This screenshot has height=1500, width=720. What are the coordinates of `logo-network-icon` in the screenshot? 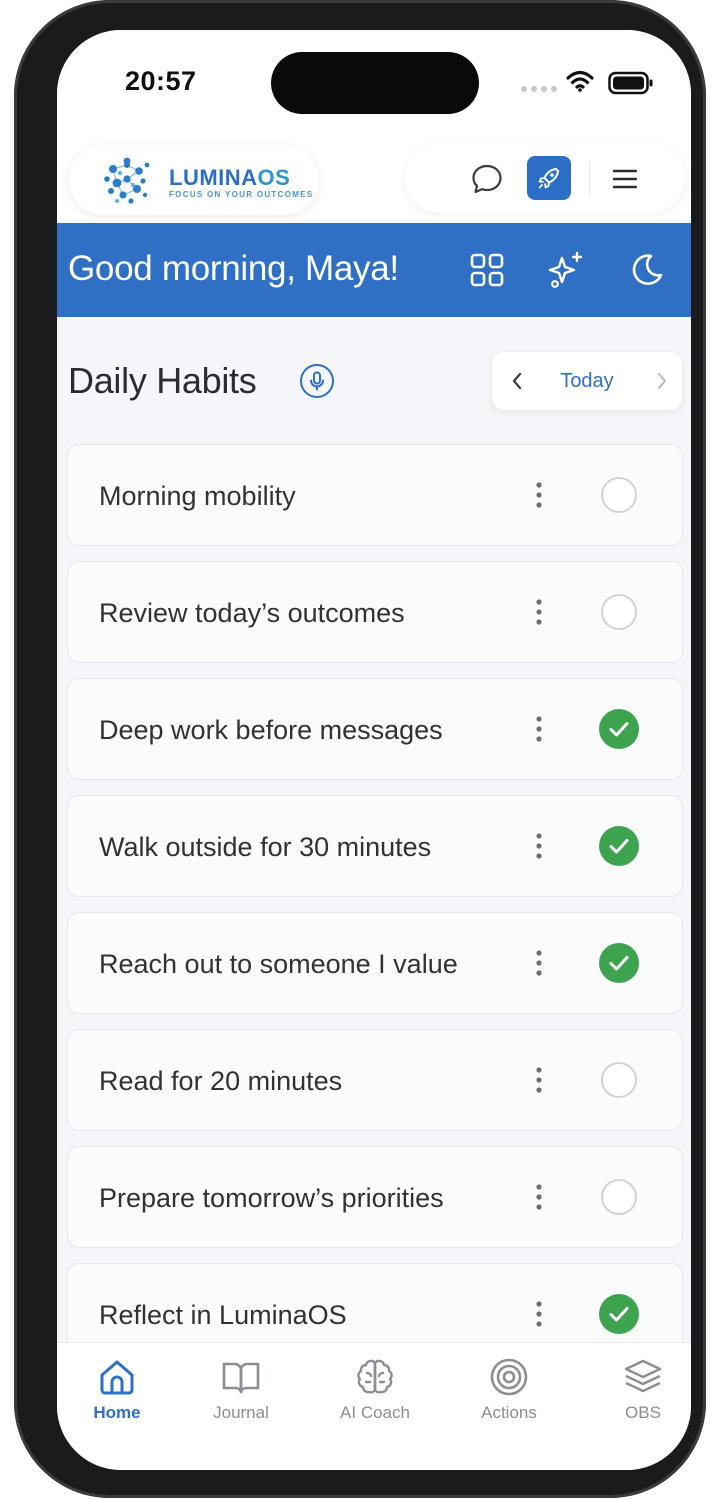 It's located at (127, 180).